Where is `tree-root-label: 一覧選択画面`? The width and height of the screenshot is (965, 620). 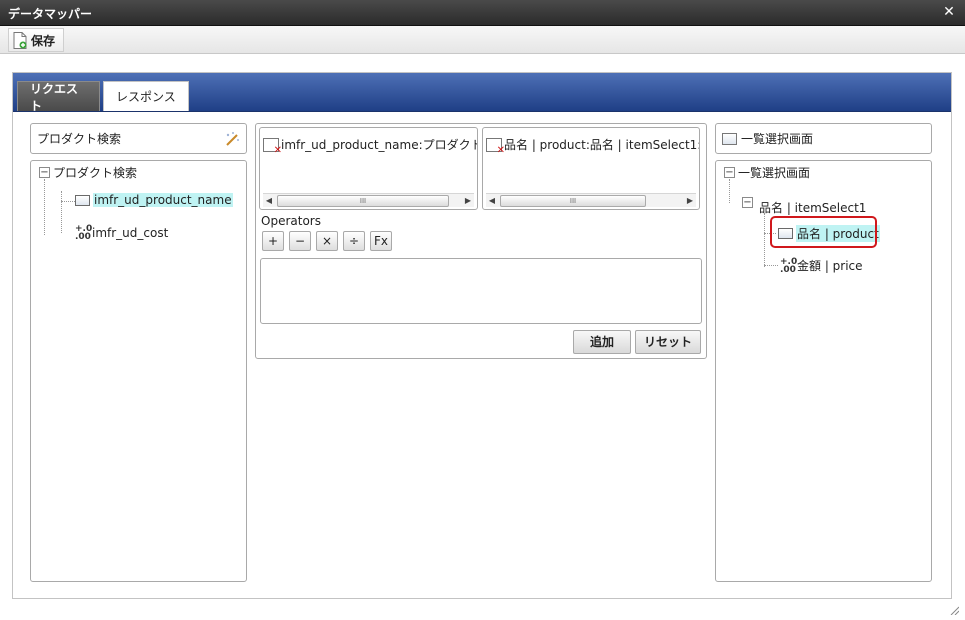
tree-root-label: 一覧選択画面 is located at coordinates (774, 173).